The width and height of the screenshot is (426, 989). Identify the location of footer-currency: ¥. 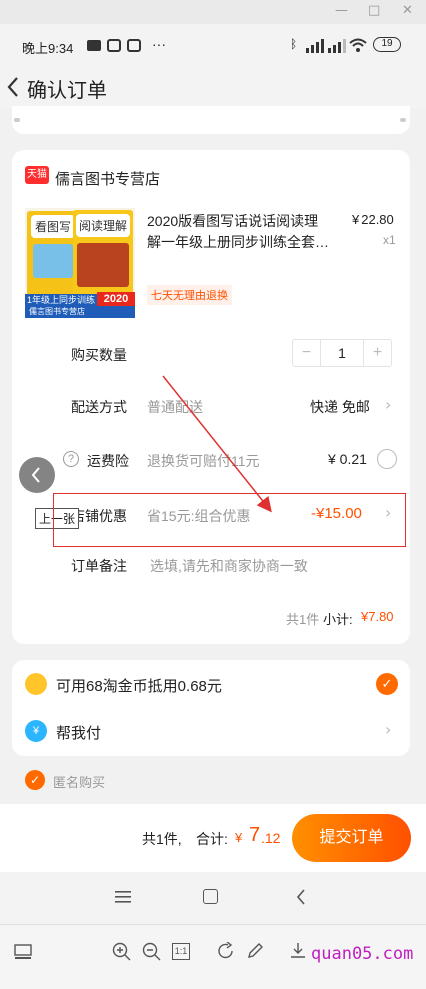
(239, 837).